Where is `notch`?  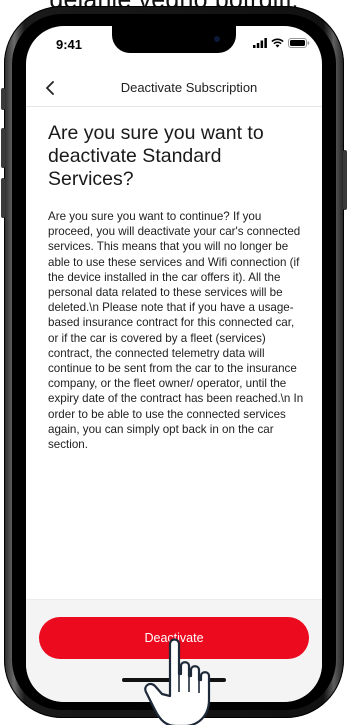 notch is located at coordinates (174, 39).